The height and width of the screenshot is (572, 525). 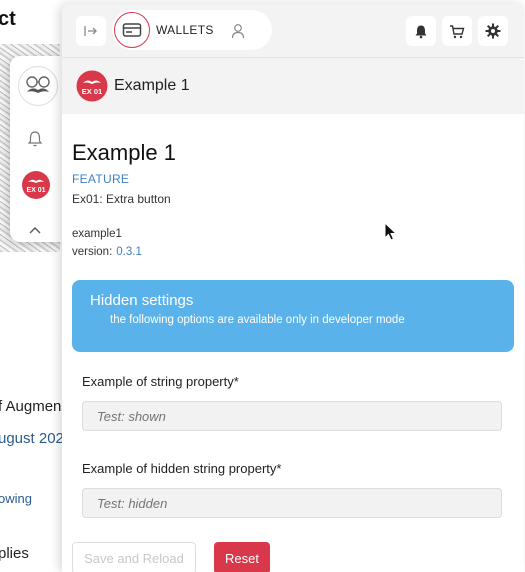 What do you see at coordinates (160, 381) in the screenshot?
I see `string-property-label: Example of string property*` at bounding box center [160, 381].